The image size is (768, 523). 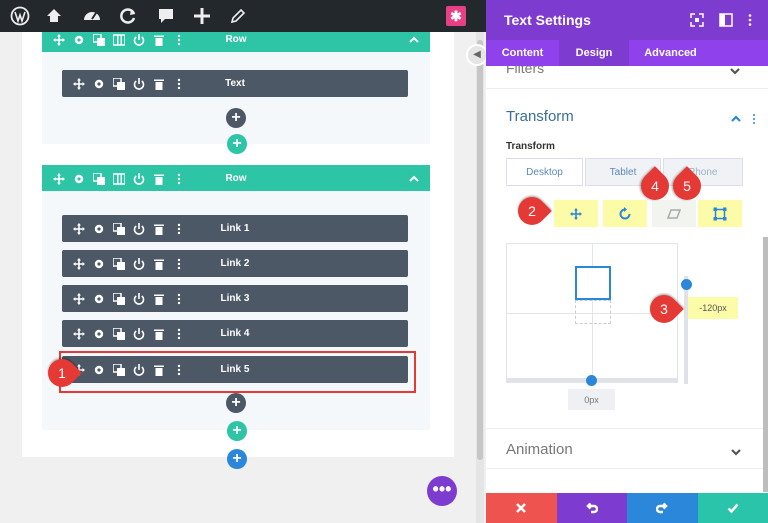 I want to click on module-link-3: Link 3, so click(x=235, y=298).